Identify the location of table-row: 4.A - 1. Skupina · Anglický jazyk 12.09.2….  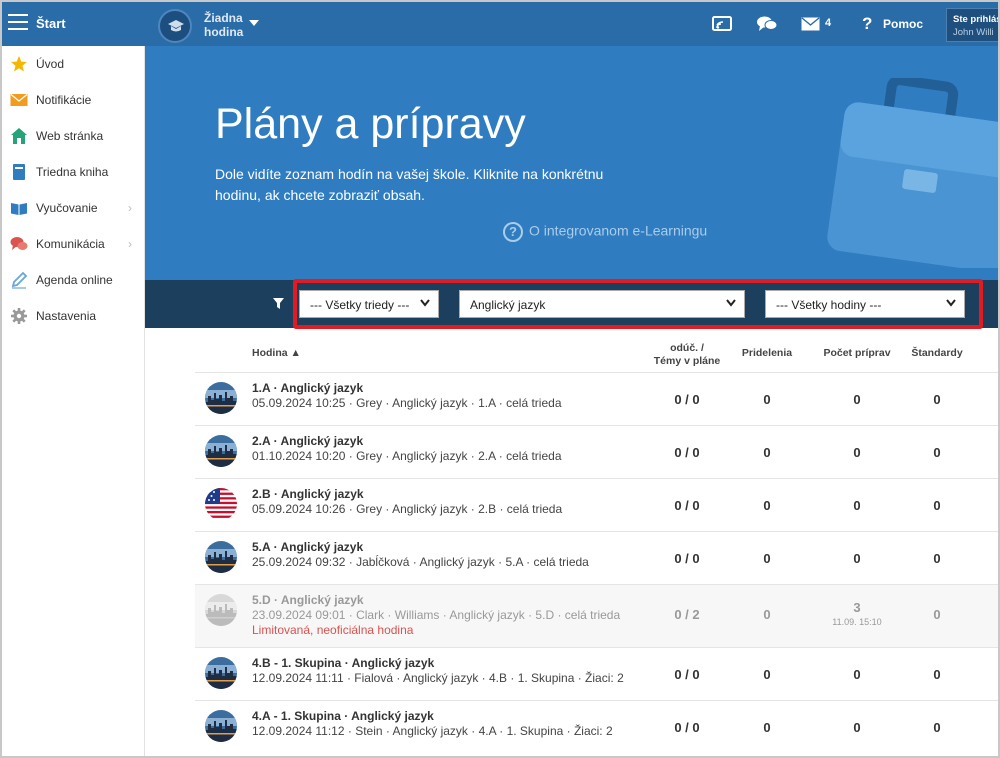
(596, 726).